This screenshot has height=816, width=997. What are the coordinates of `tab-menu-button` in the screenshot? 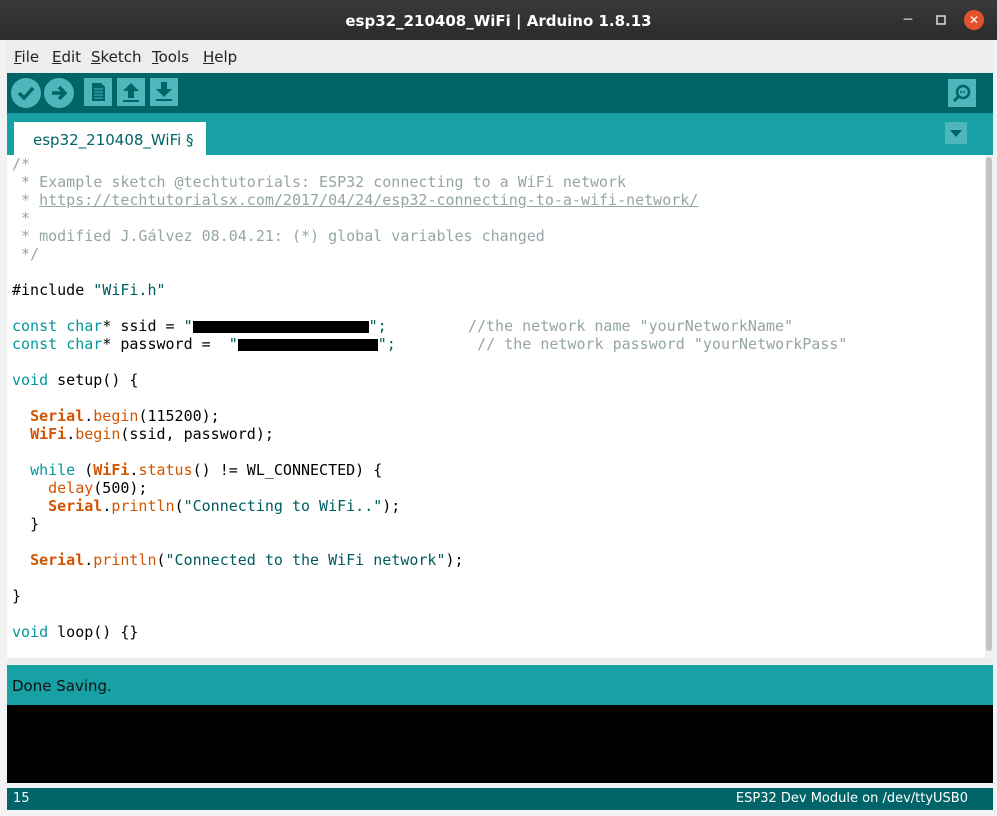 It's located at (956, 133).